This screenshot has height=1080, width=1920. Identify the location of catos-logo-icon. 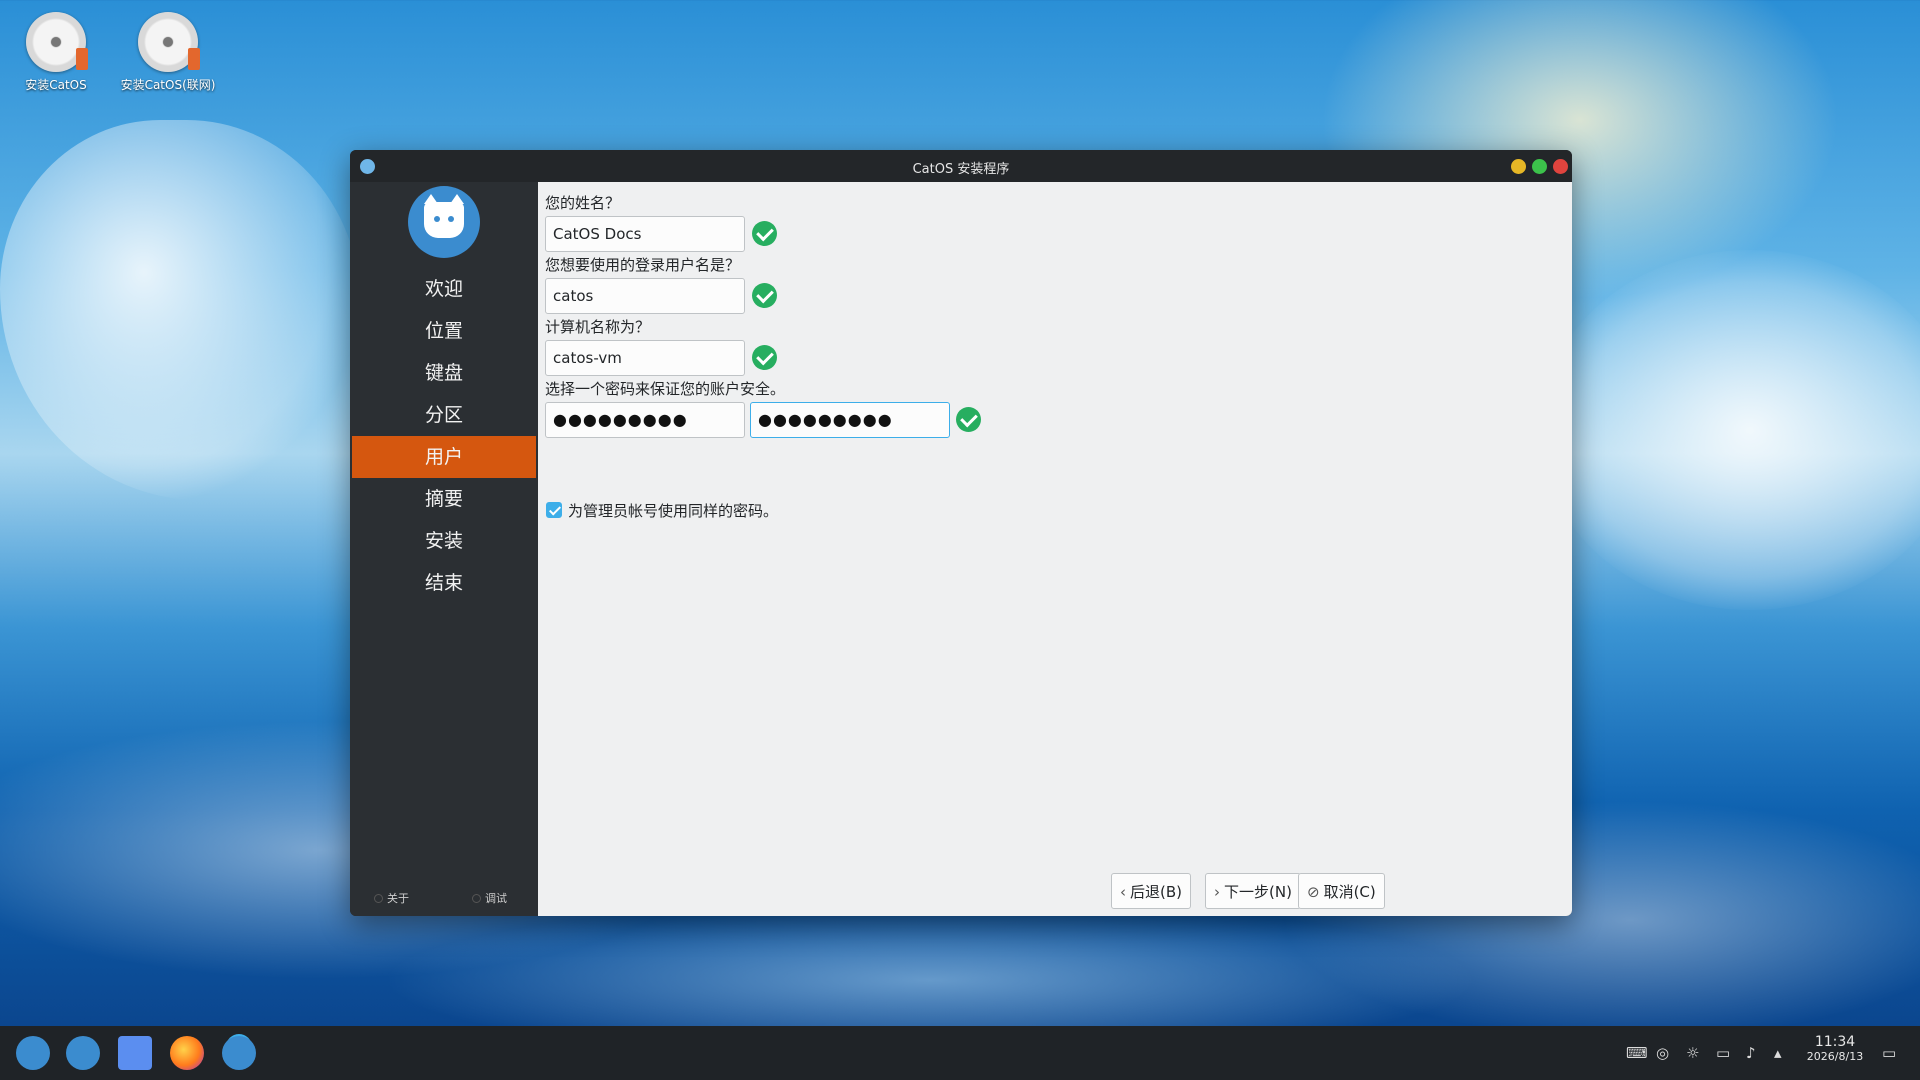
(444, 222).